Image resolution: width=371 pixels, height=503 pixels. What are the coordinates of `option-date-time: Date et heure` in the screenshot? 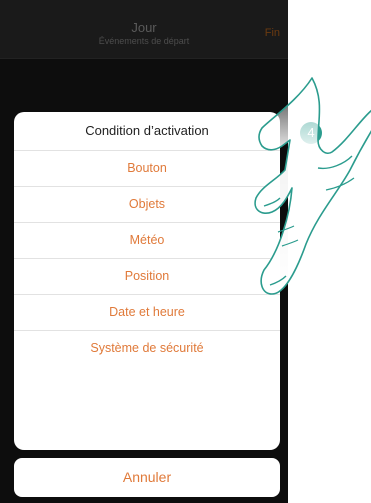 It's located at (147, 313).